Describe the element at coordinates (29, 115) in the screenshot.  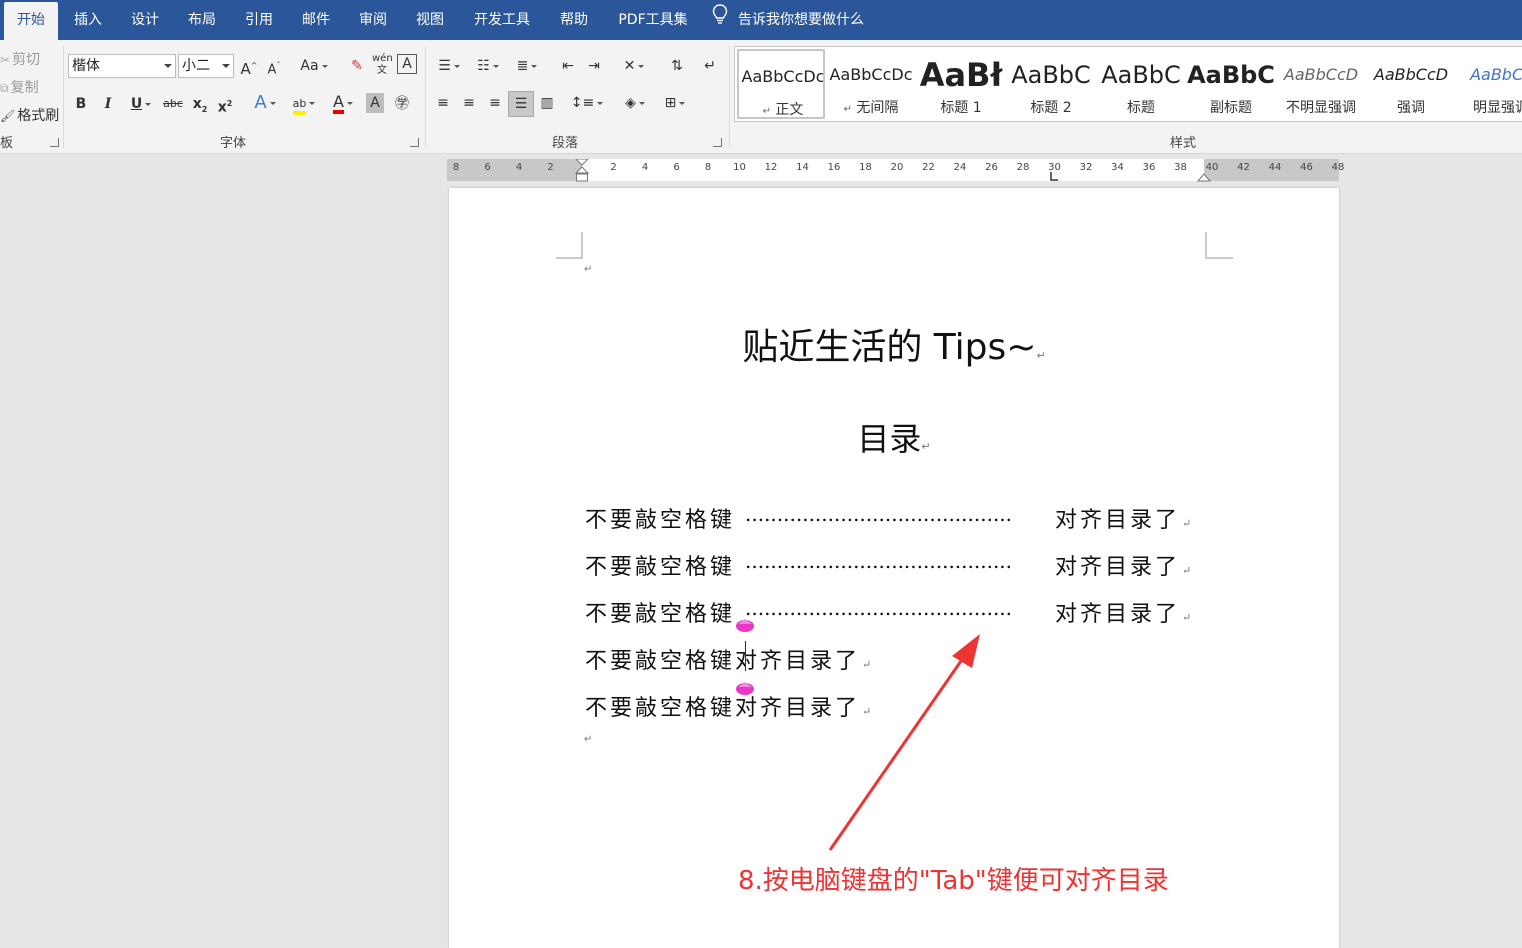
I see `format-painter-button: 🖌 格式刷` at that location.